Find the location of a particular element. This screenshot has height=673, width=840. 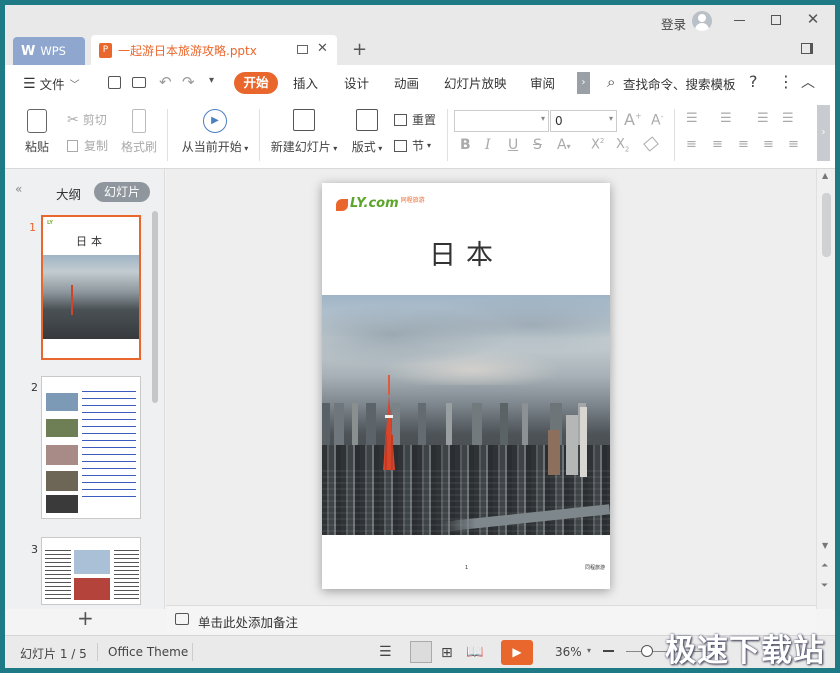

tab-insert: 插入 is located at coordinates (305, 84).